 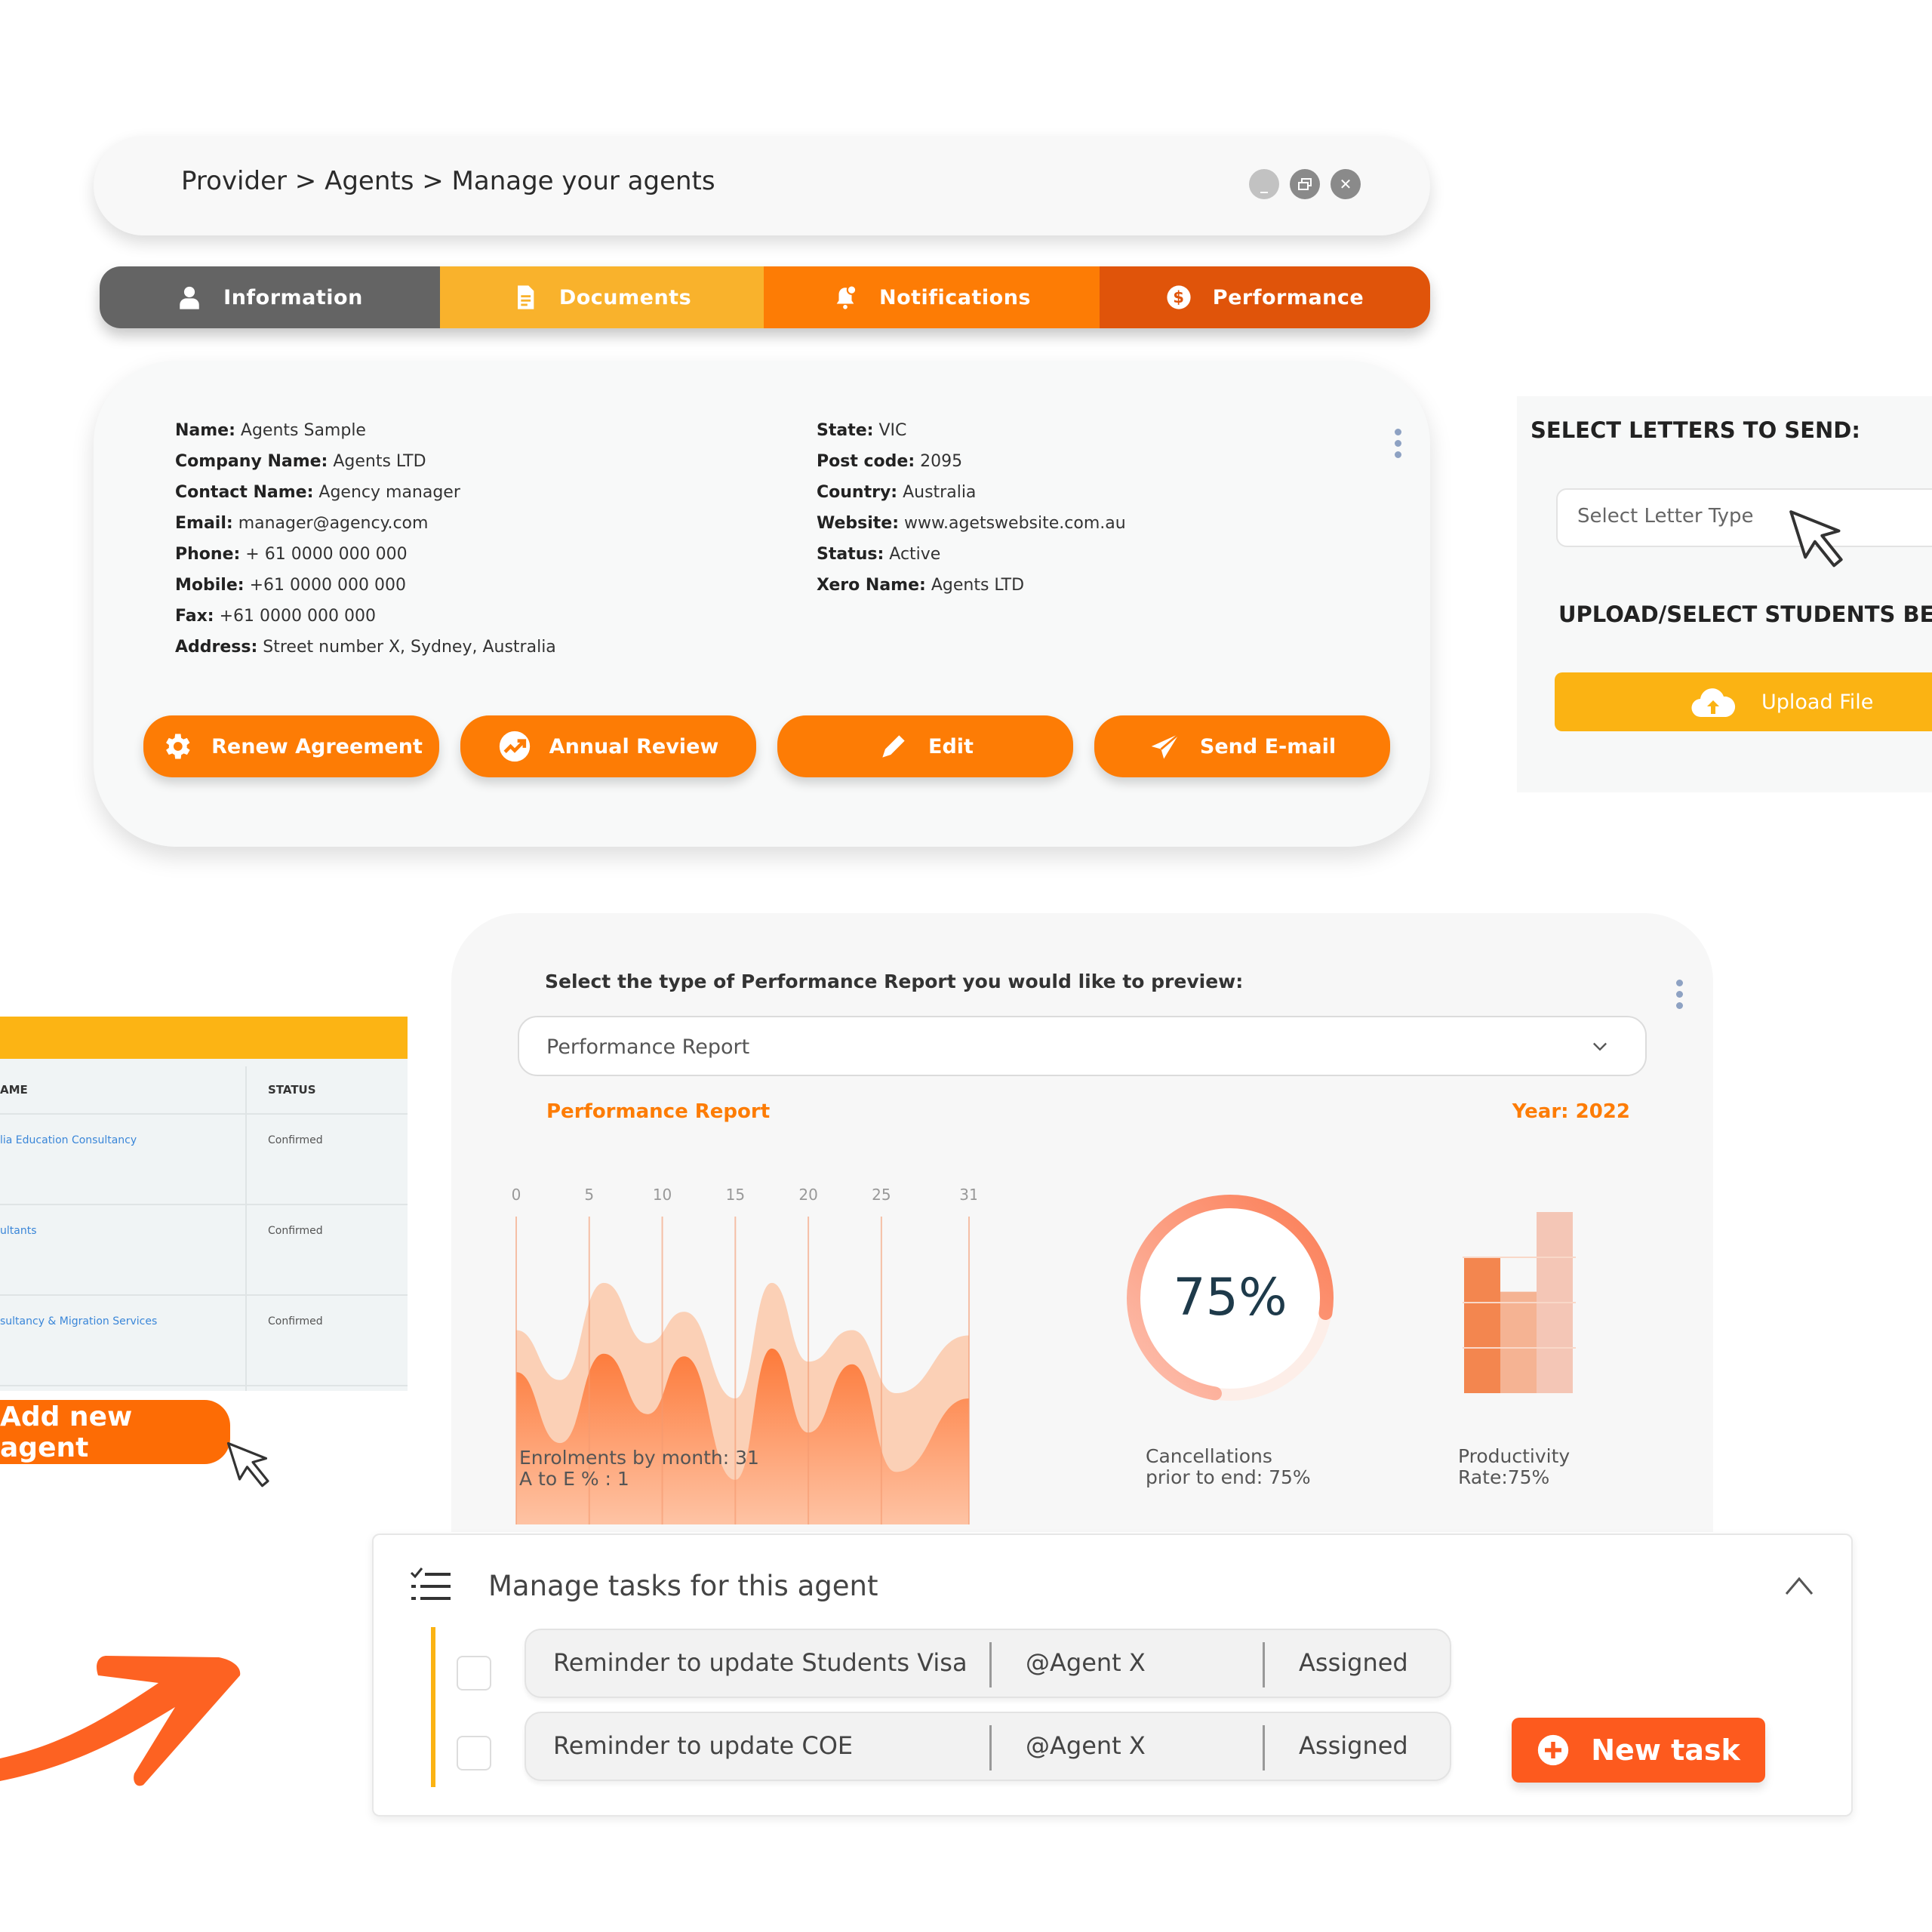 I want to click on info-label: Country:, so click(x=857, y=492).